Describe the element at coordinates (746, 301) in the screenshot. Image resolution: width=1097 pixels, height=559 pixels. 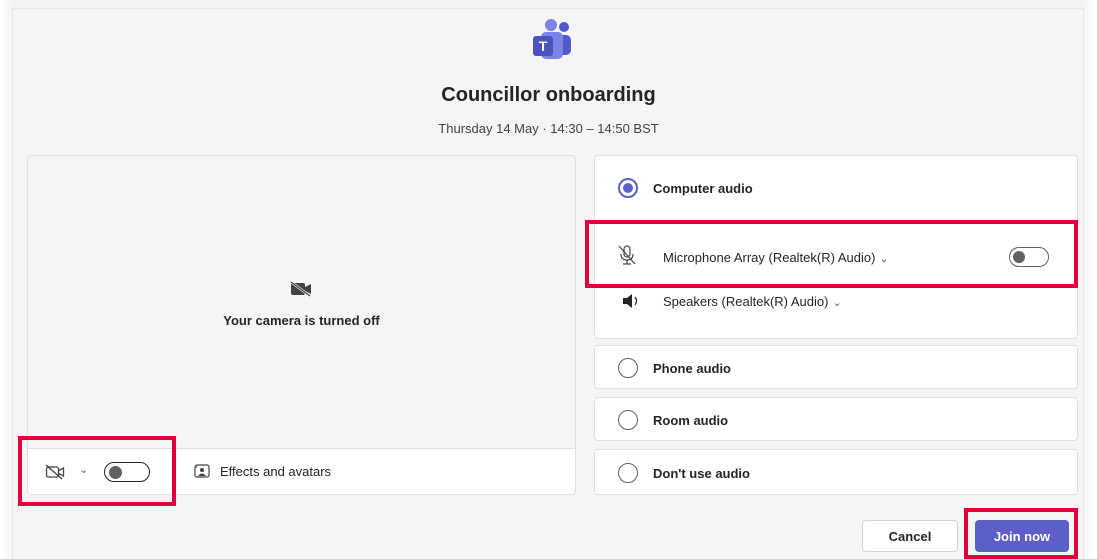
I see `speakers-label: Speakers (Realtek(R) Audio)` at that location.